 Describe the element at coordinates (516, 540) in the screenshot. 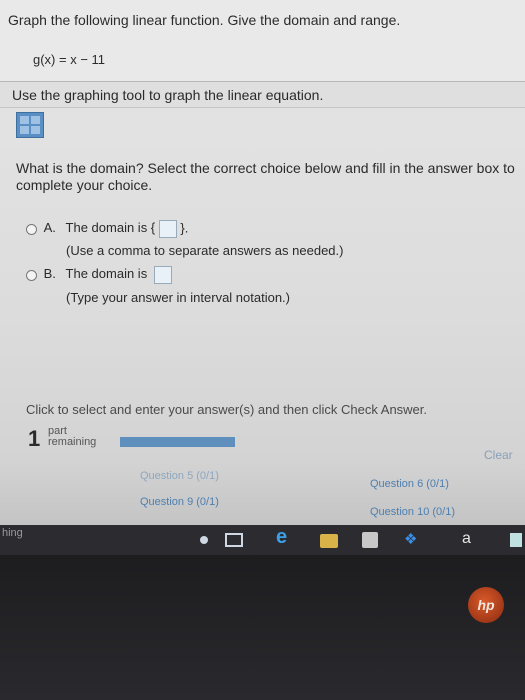

I see `app-icon` at that location.